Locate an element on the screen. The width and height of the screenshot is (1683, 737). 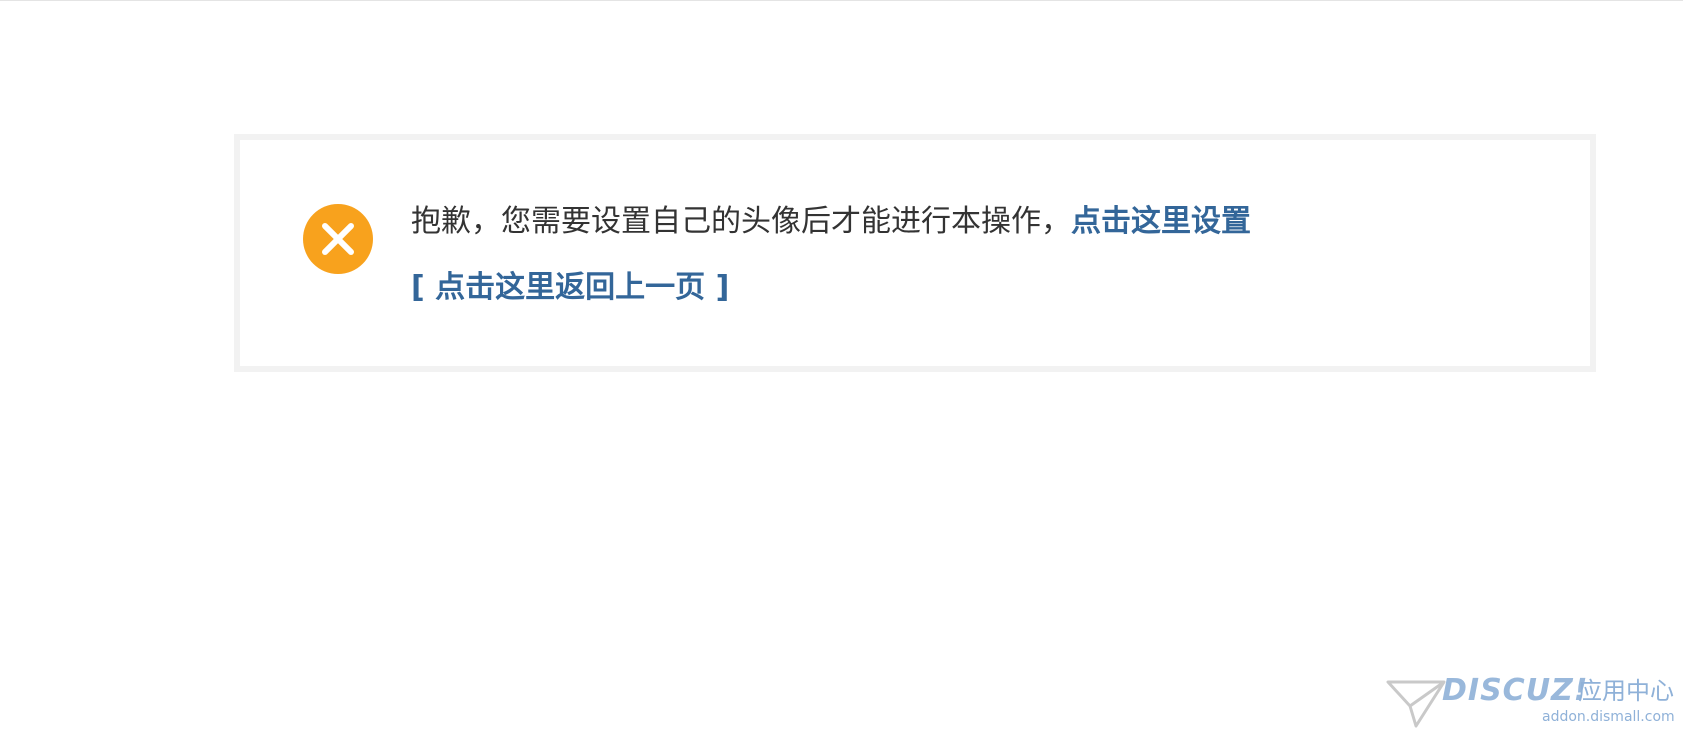
back-link: [ 点击这里返回上一页 ] is located at coordinates (570, 288).